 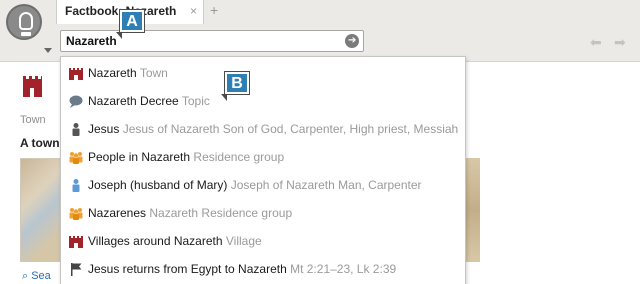 I want to click on suggestion-subtitle: Town, so click(x=153, y=73).